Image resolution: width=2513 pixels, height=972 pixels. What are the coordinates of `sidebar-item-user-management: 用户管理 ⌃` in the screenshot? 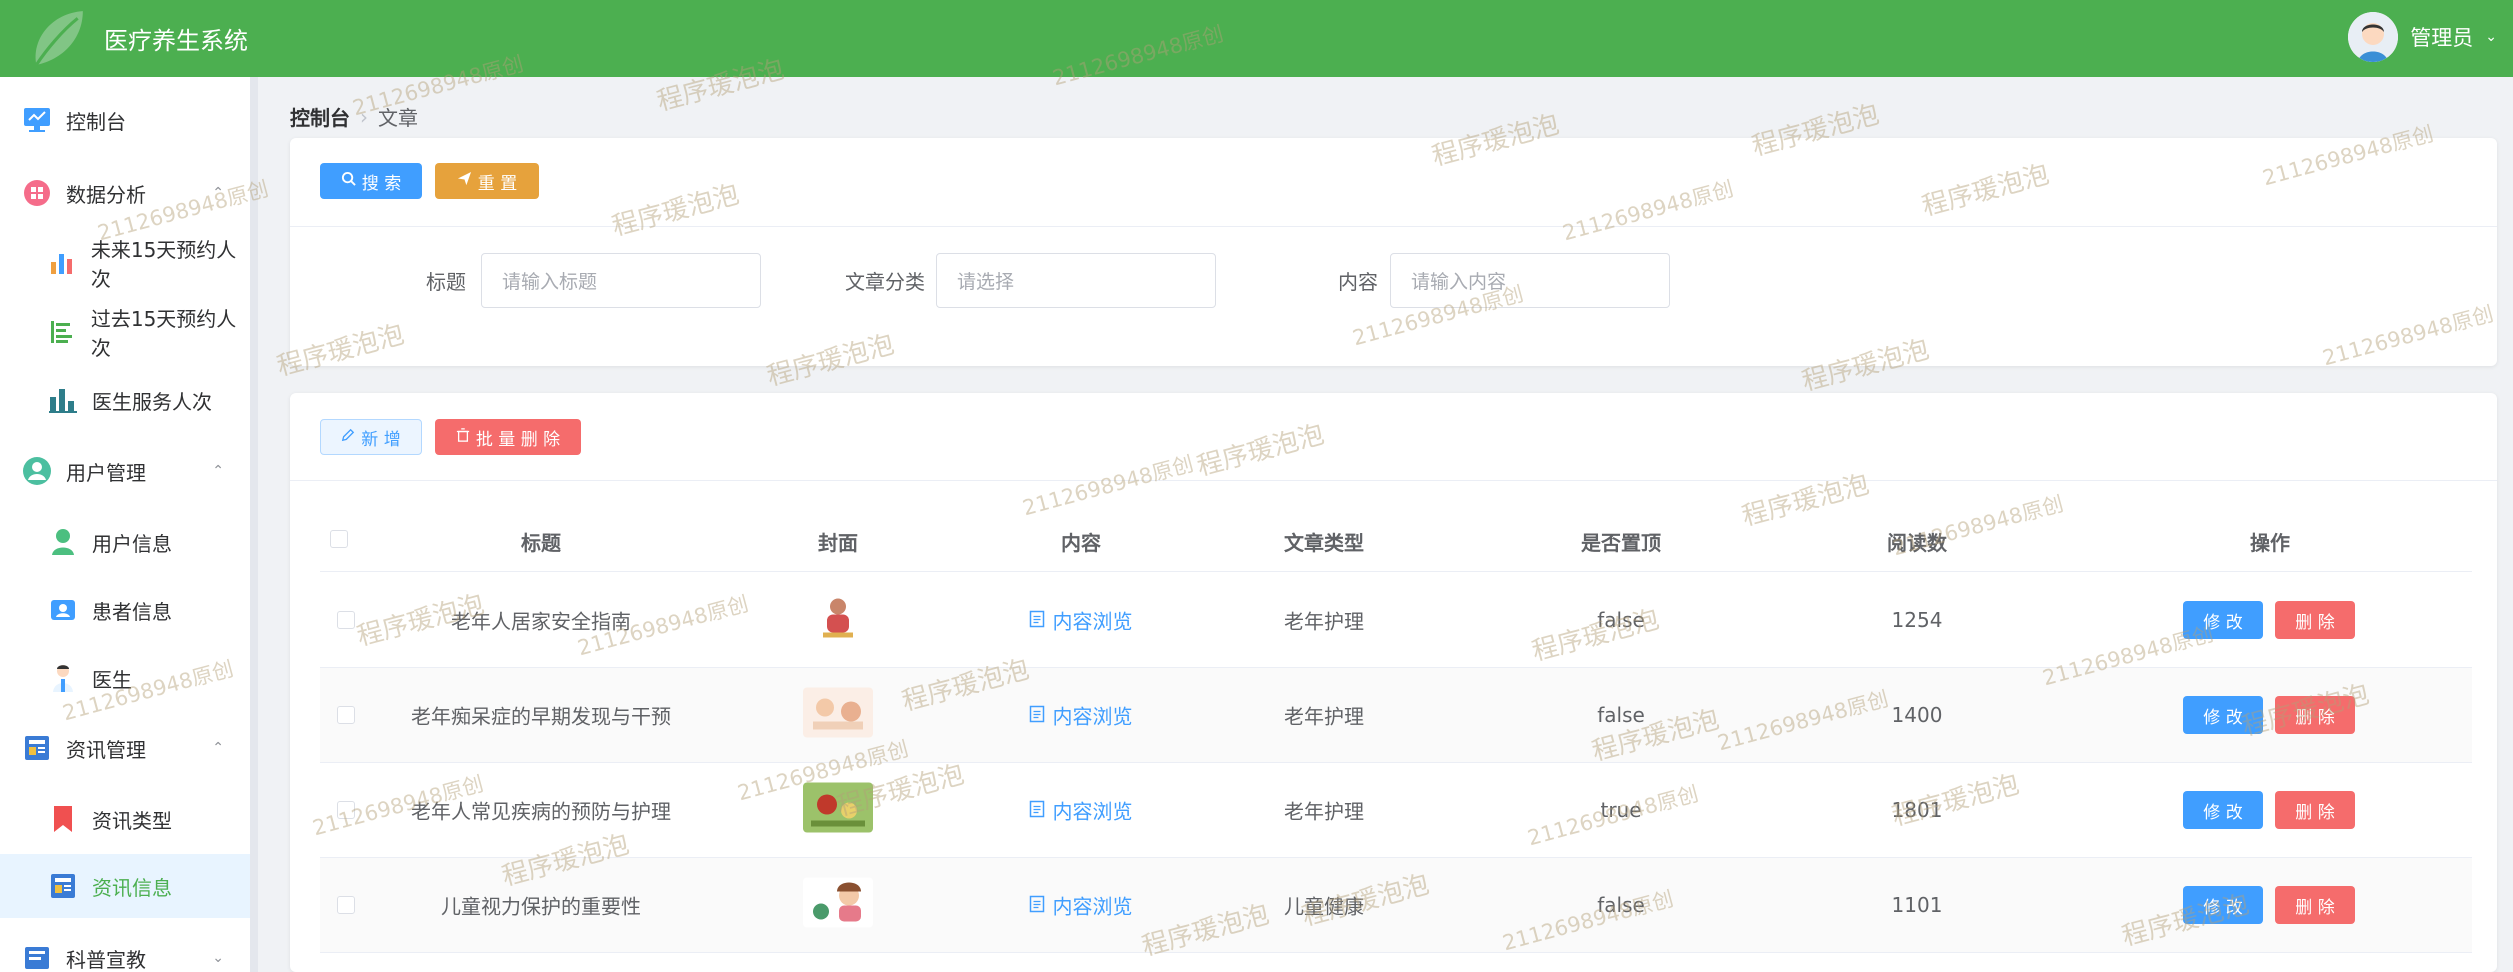 It's located at (125, 471).